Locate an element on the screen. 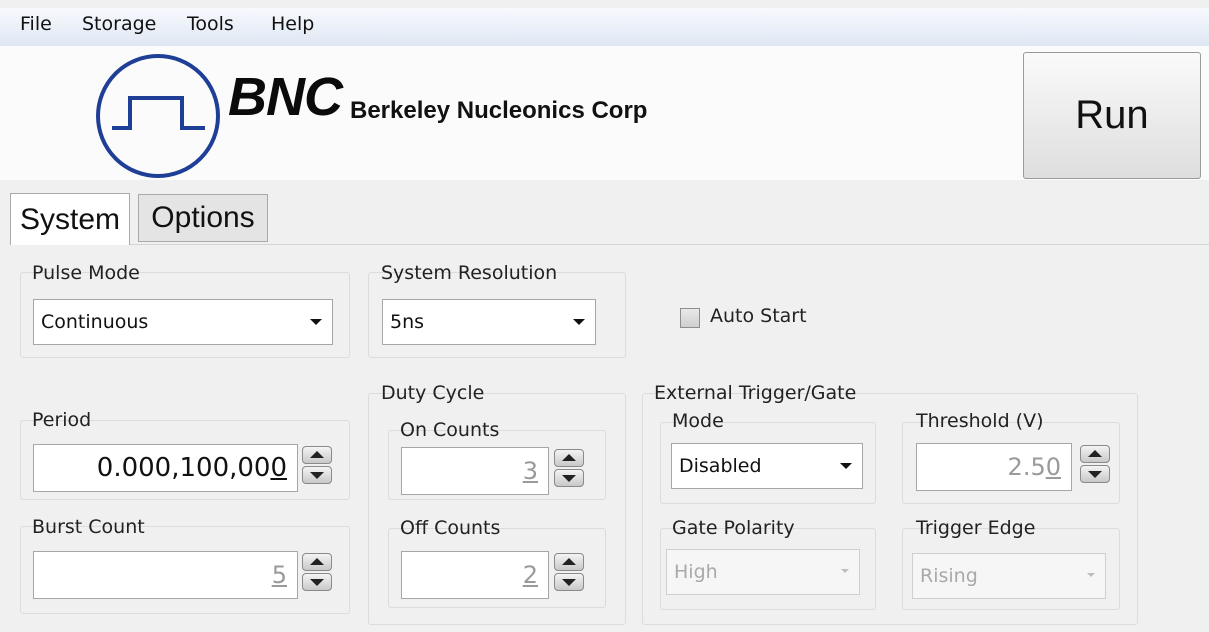 The width and height of the screenshot is (1209, 632). threshold-label: Threshold (V) is located at coordinates (980, 421).